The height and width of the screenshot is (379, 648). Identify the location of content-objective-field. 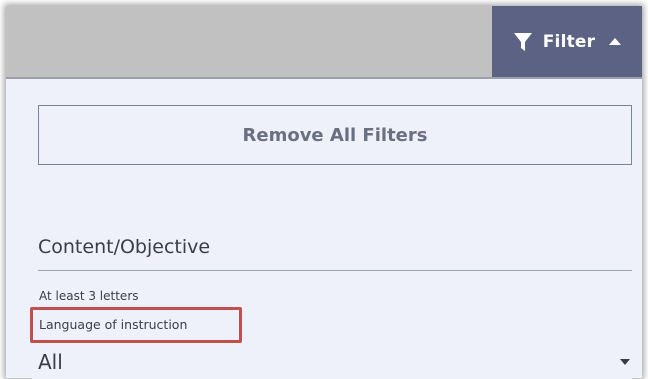
(335, 249).